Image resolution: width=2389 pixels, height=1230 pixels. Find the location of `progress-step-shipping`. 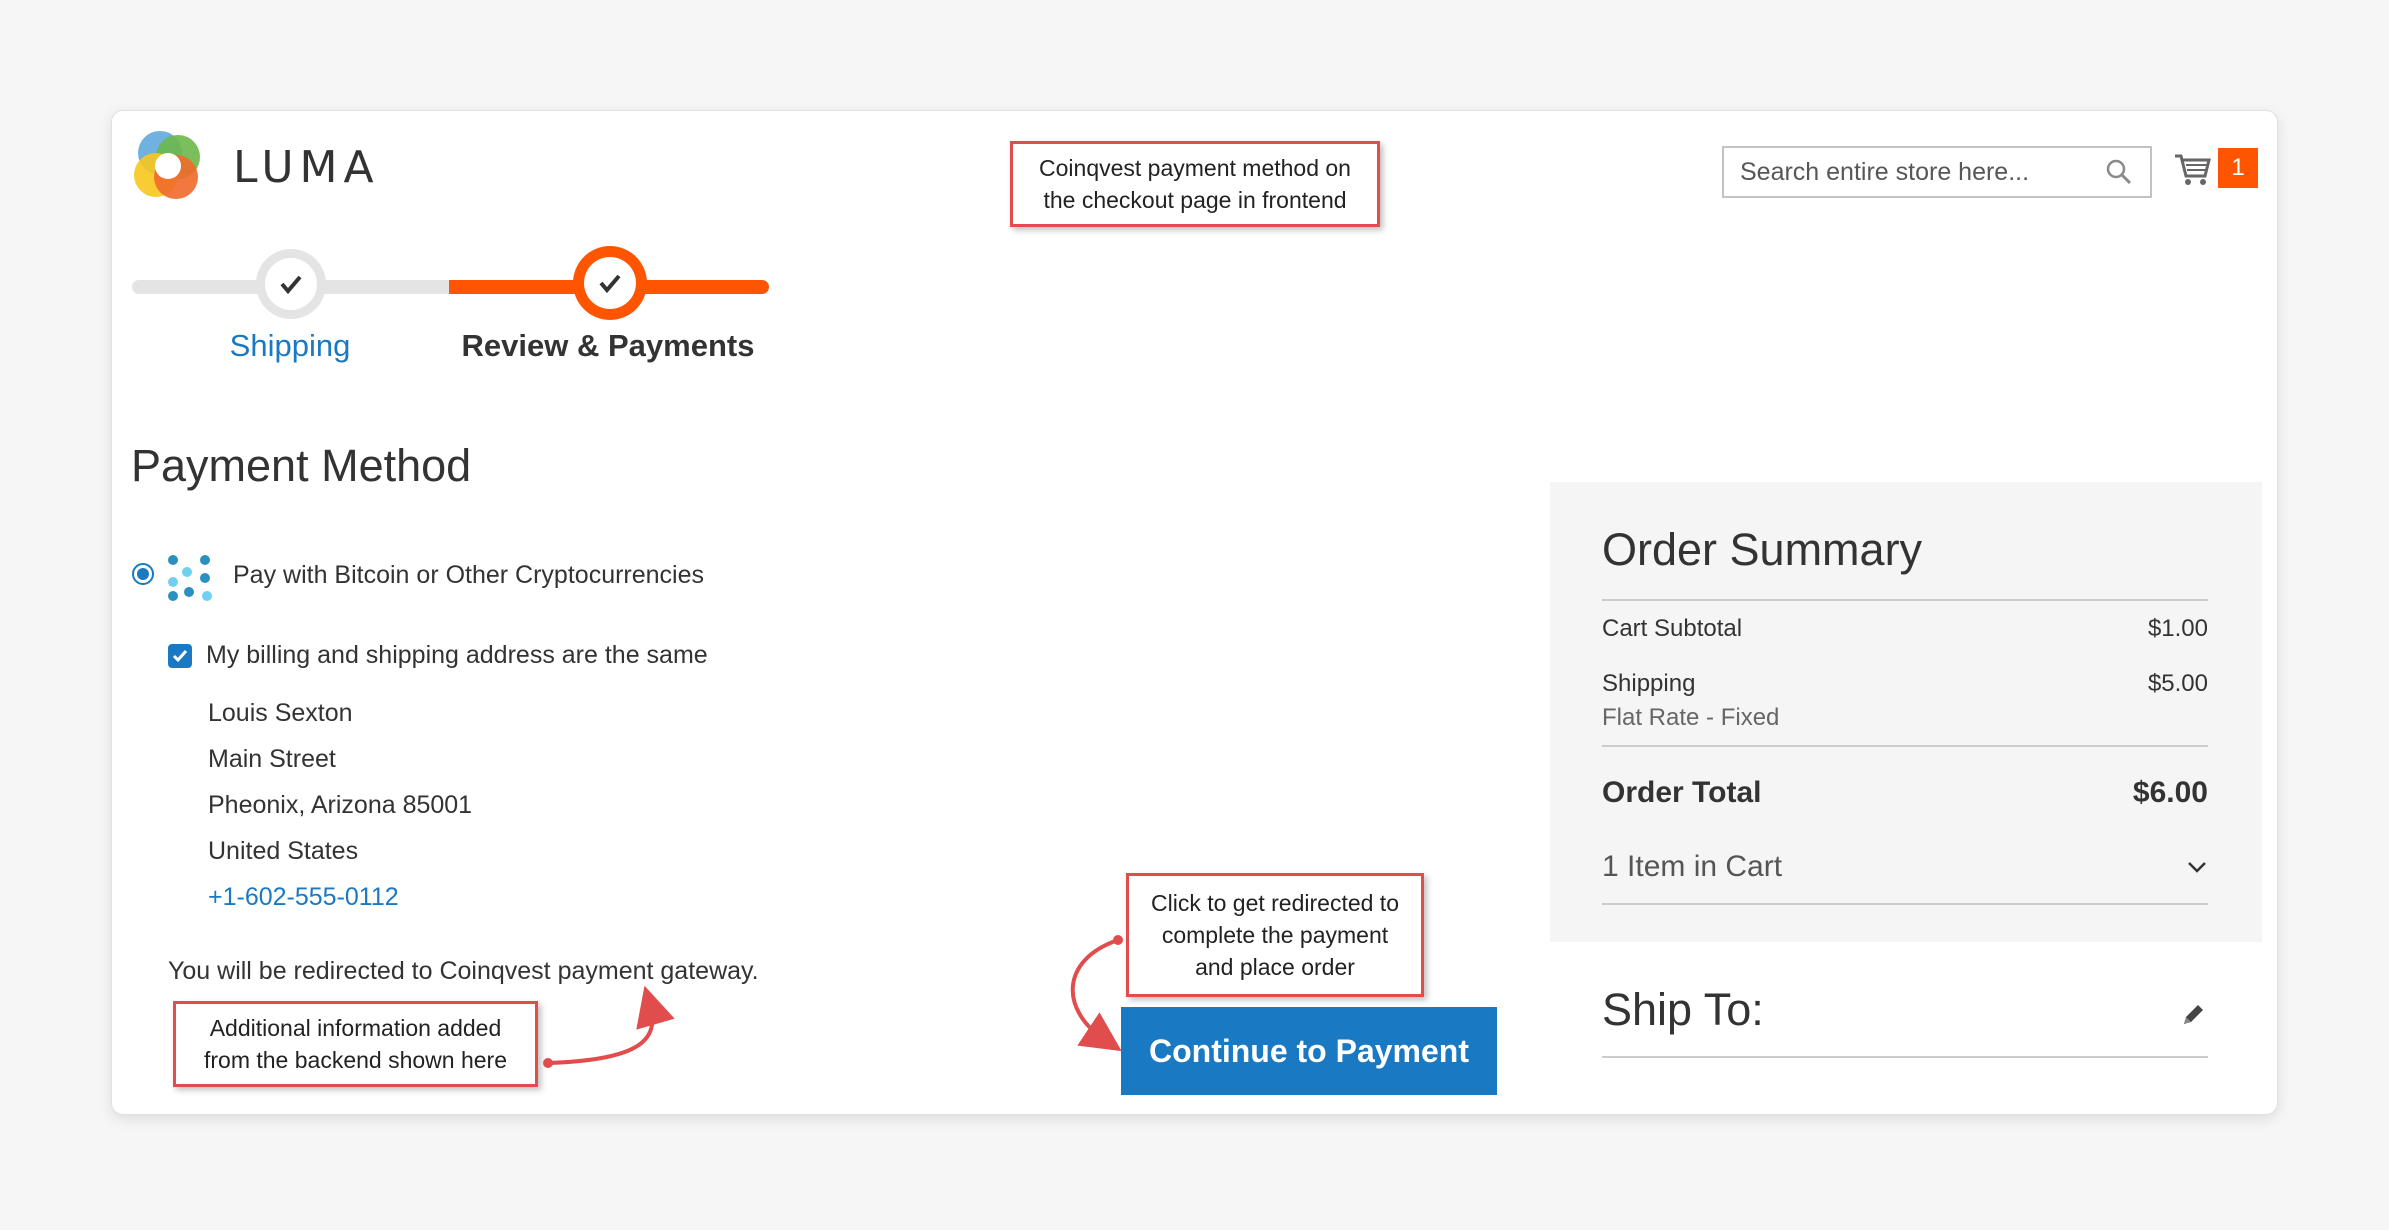

progress-step-shipping is located at coordinates (291, 284).